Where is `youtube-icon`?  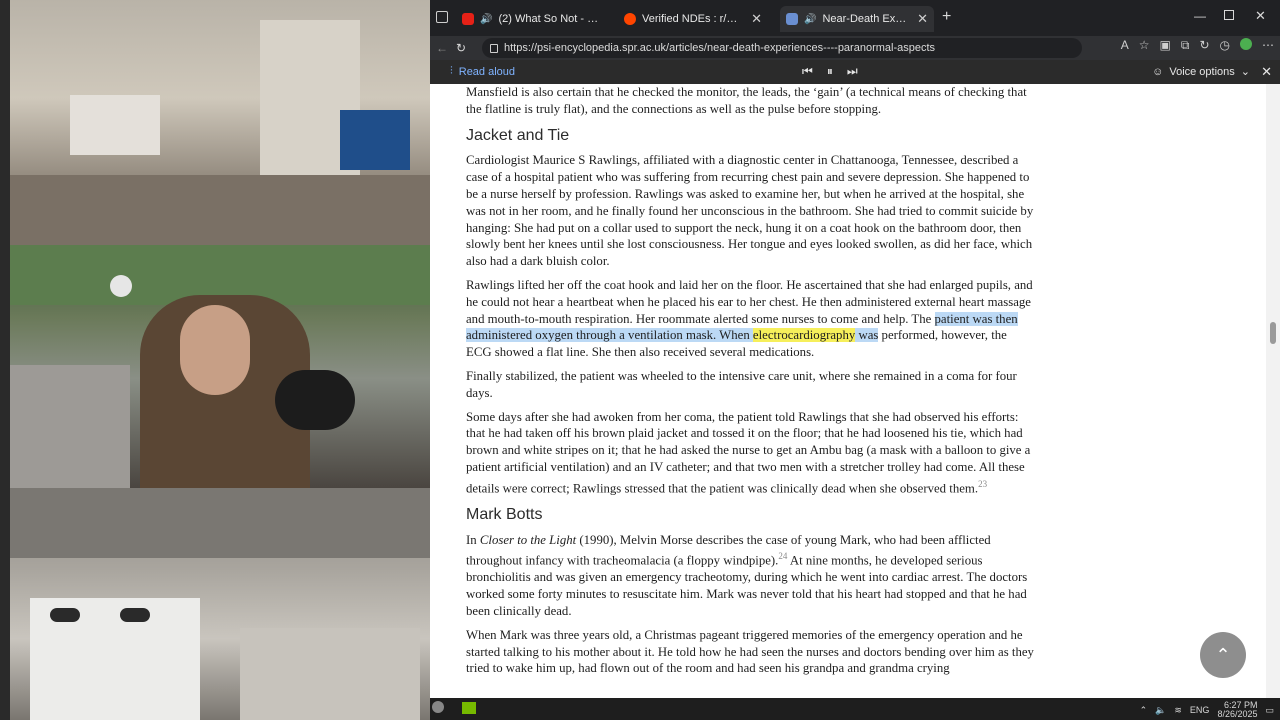
youtube-icon is located at coordinates (468, 19).